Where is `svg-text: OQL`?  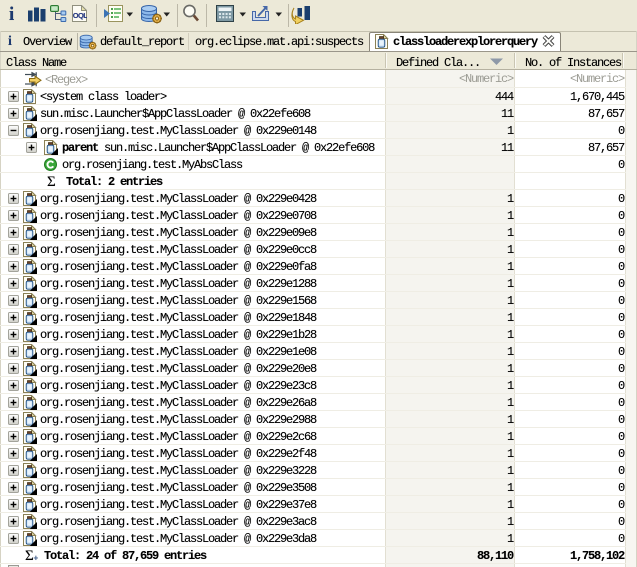
svg-text: OQL is located at coordinates (80, 15).